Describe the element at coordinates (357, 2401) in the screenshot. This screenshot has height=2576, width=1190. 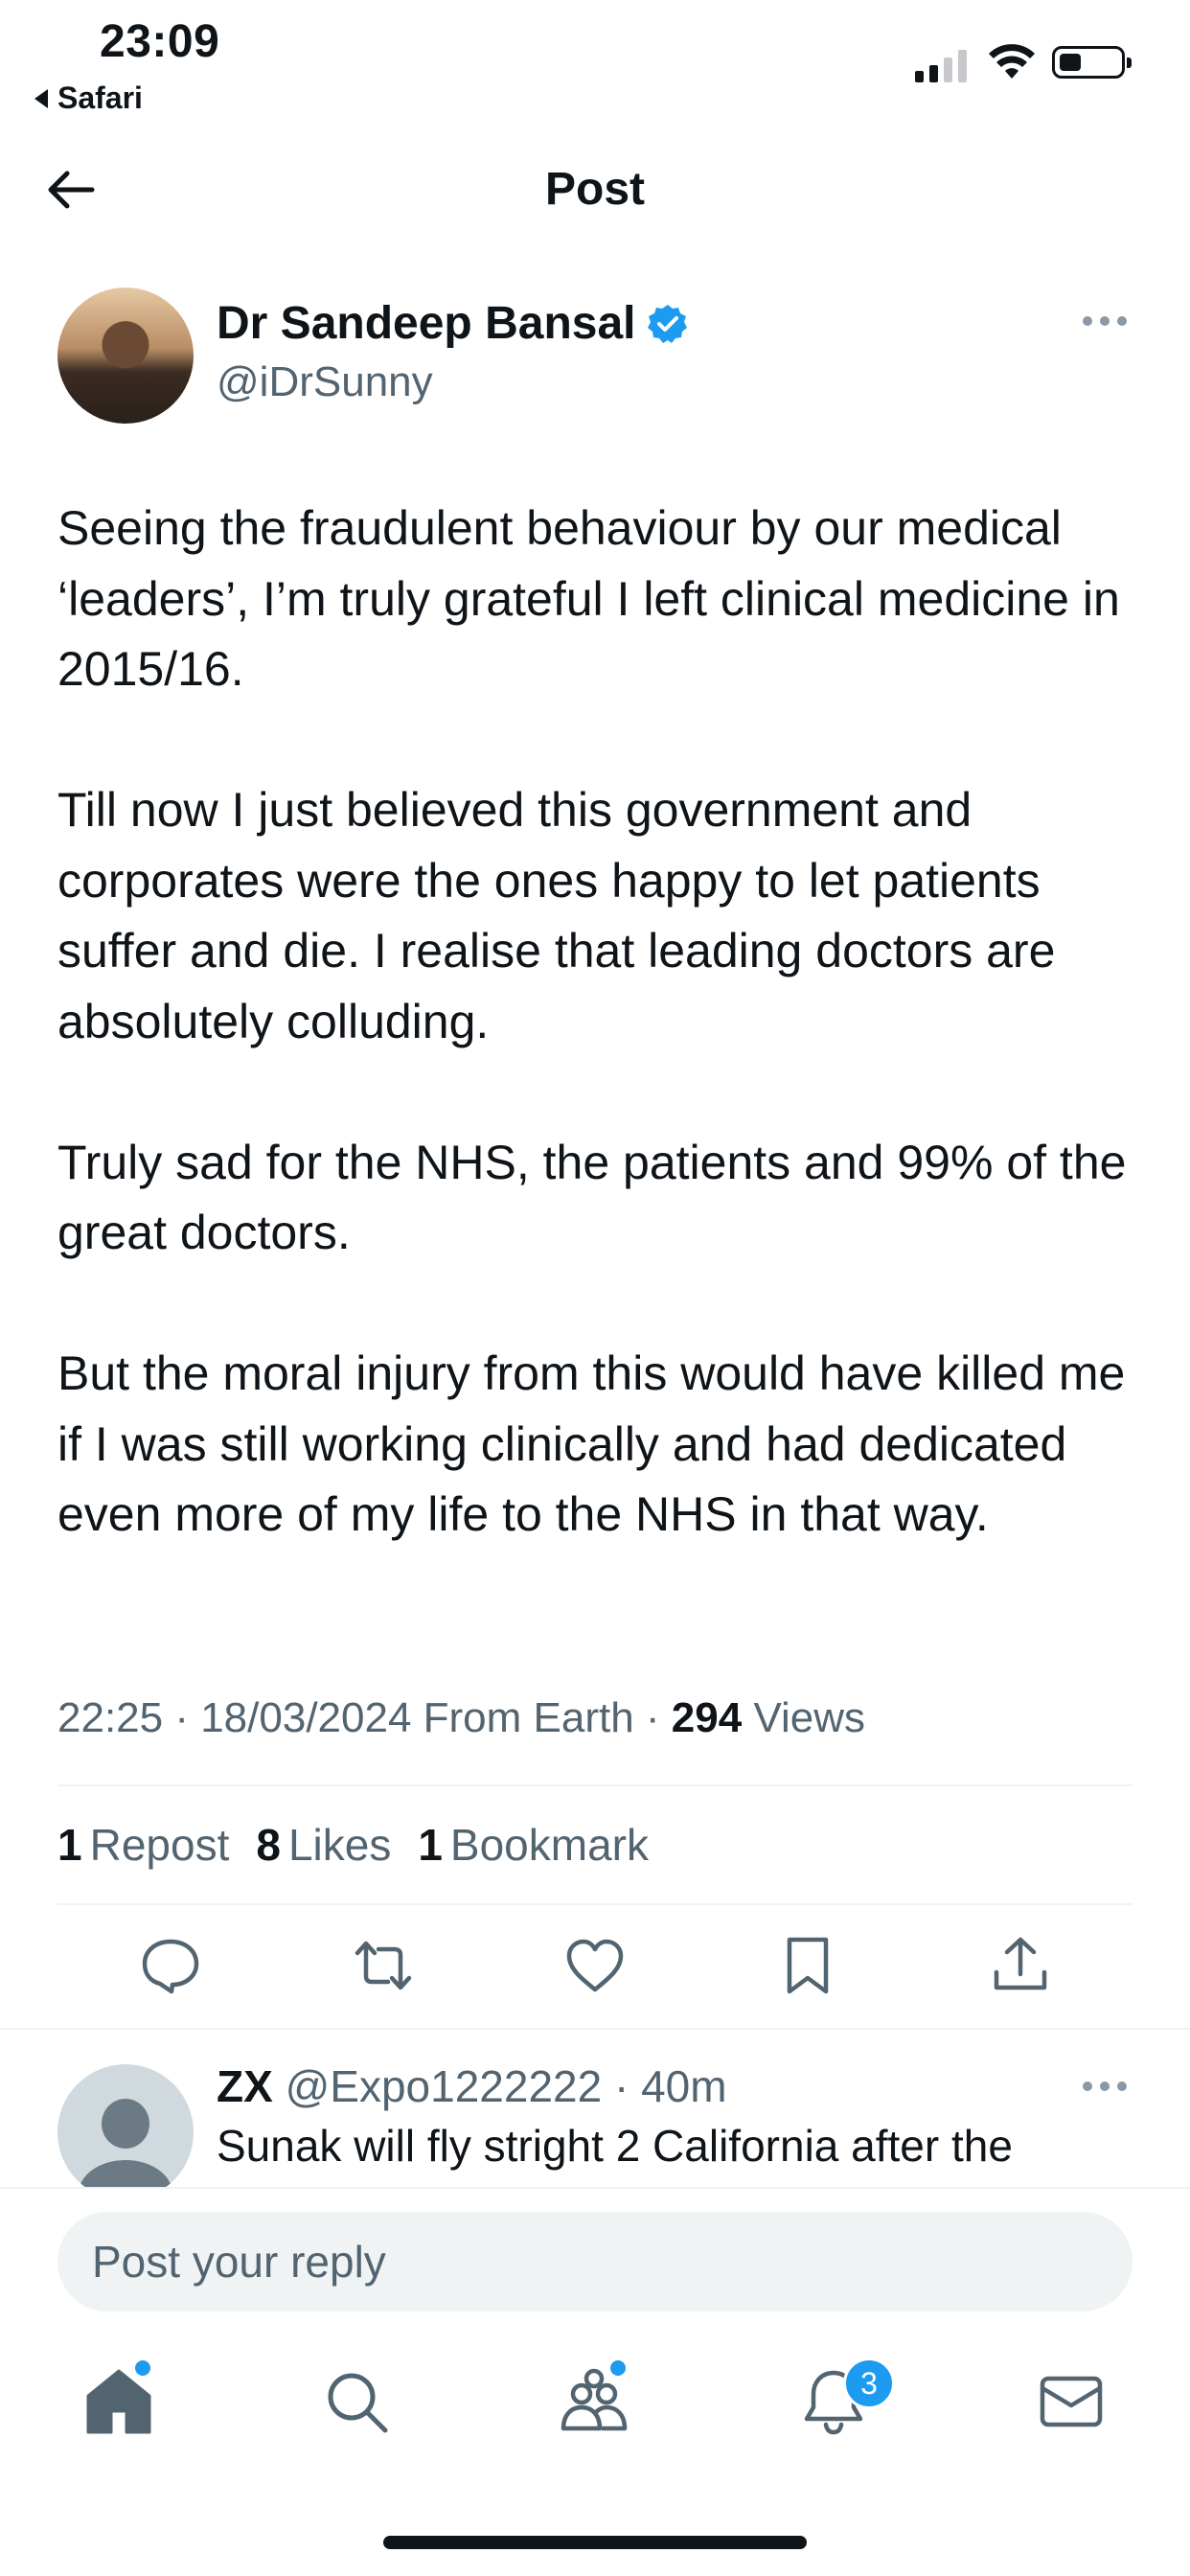
I see `search-icon` at that location.